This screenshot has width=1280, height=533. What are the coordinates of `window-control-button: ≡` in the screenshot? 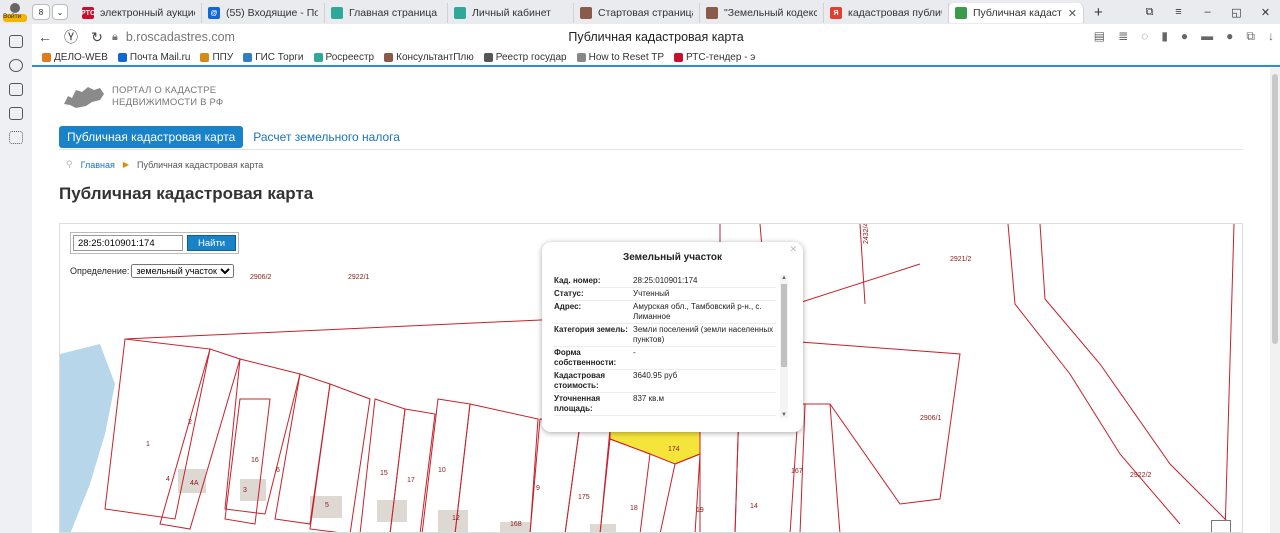 It's located at (1178, 12).